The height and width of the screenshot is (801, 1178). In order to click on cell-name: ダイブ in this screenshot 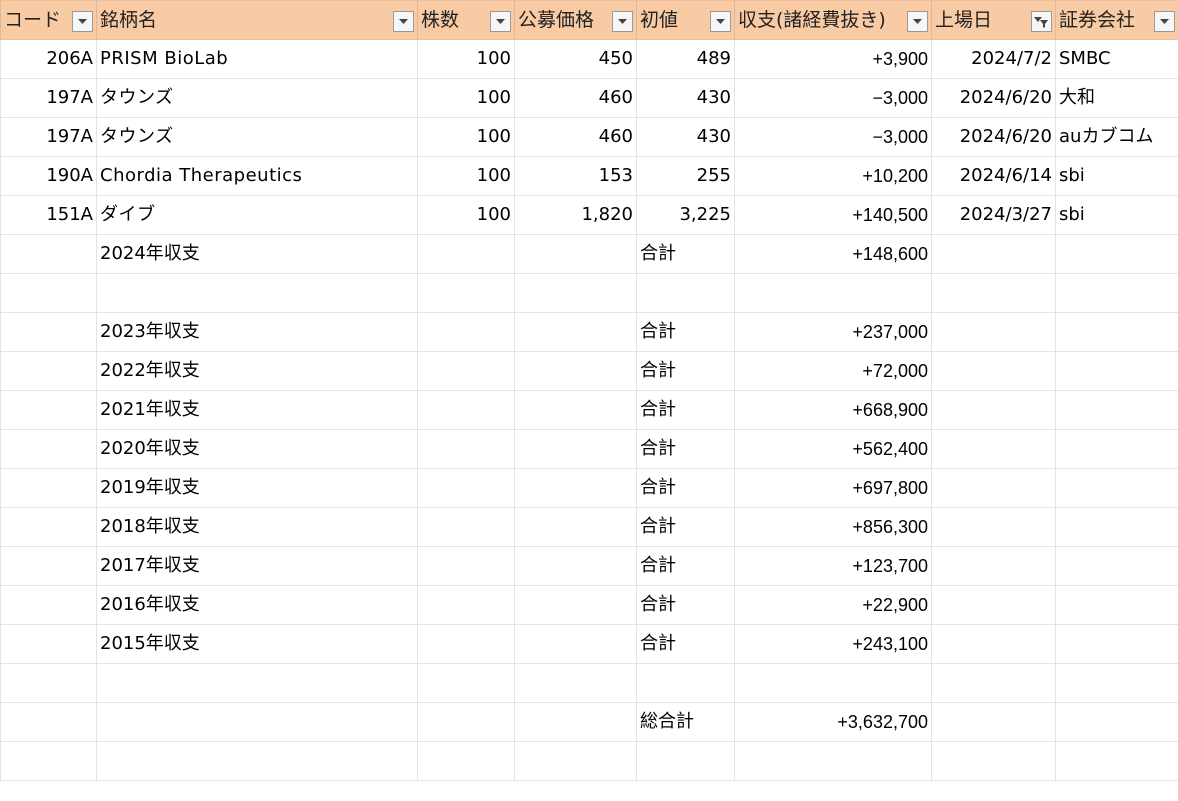, I will do `click(257, 215)`.